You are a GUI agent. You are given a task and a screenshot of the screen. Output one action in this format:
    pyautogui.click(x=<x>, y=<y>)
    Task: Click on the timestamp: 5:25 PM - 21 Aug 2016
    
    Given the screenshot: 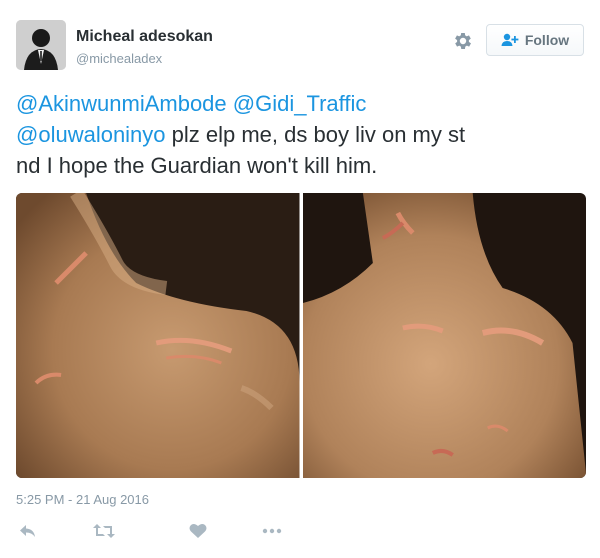 What is the action you would take?
    pyautogui.click(x=82, y=499)
    